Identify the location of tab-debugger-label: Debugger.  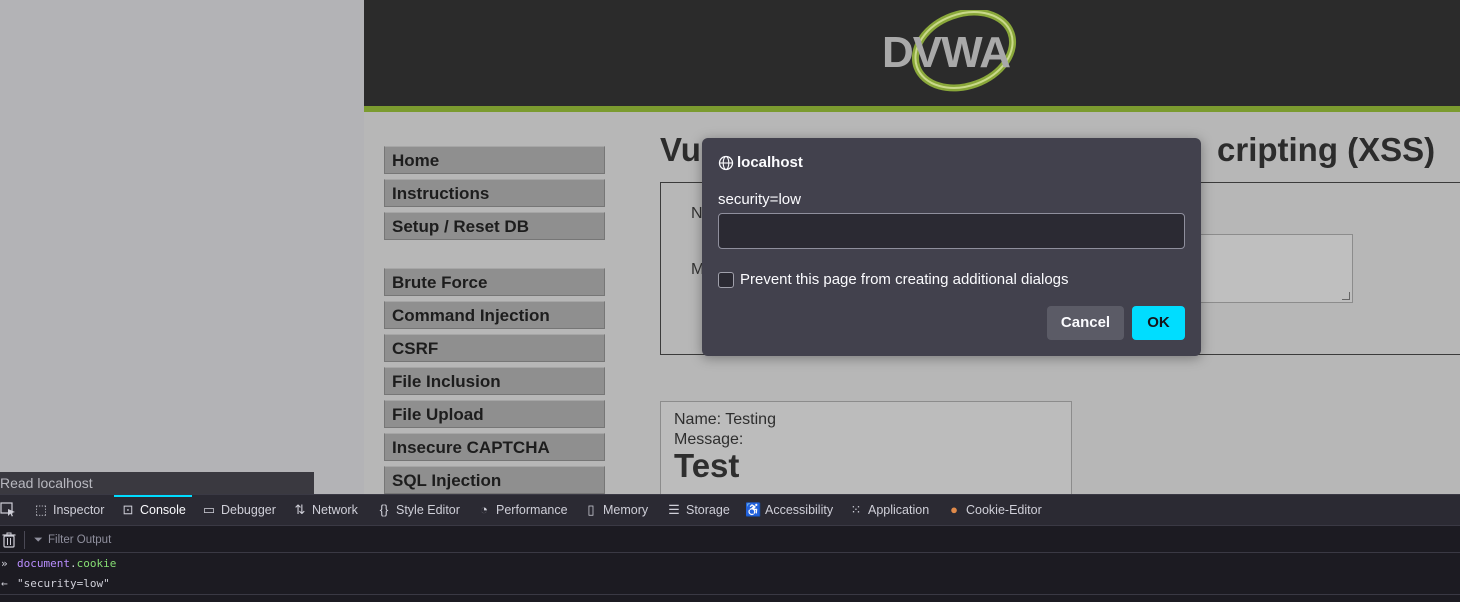
(248, 510).